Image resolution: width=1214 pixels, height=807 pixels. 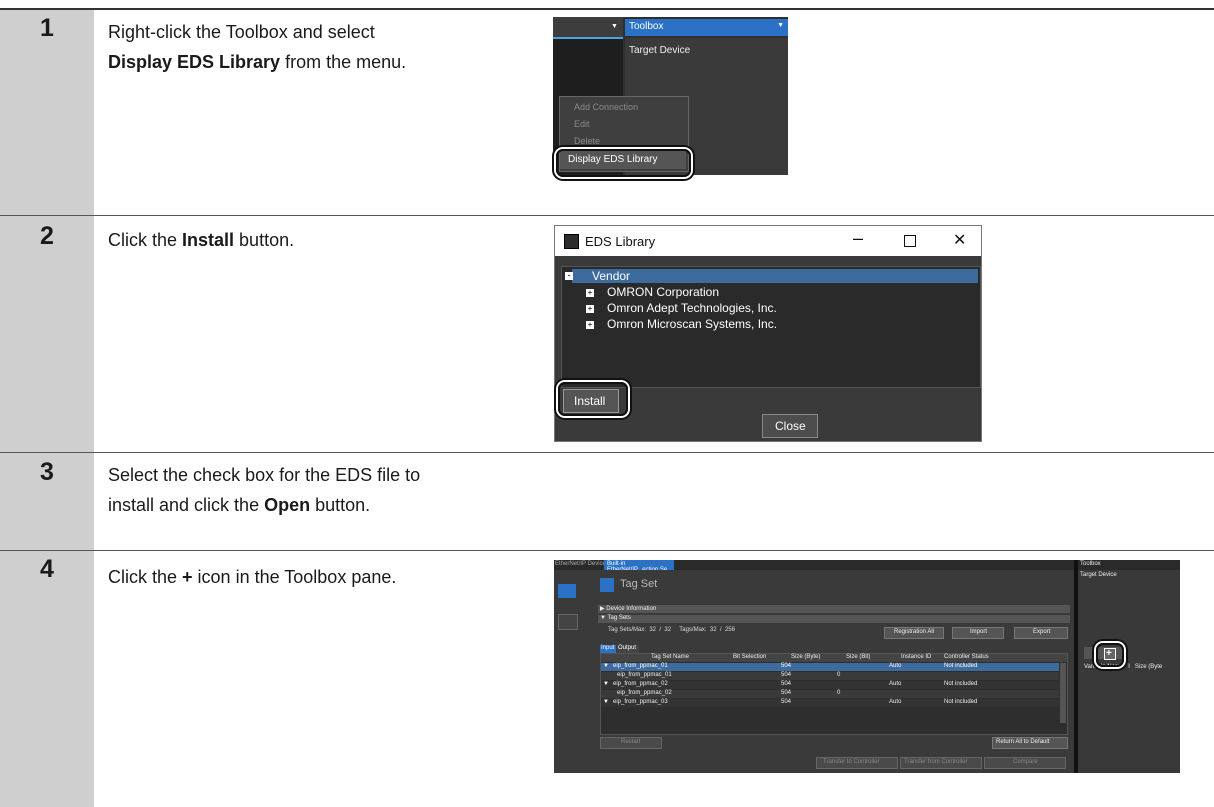 I want to click on instruction-text: button., so click(x=264, y=240).